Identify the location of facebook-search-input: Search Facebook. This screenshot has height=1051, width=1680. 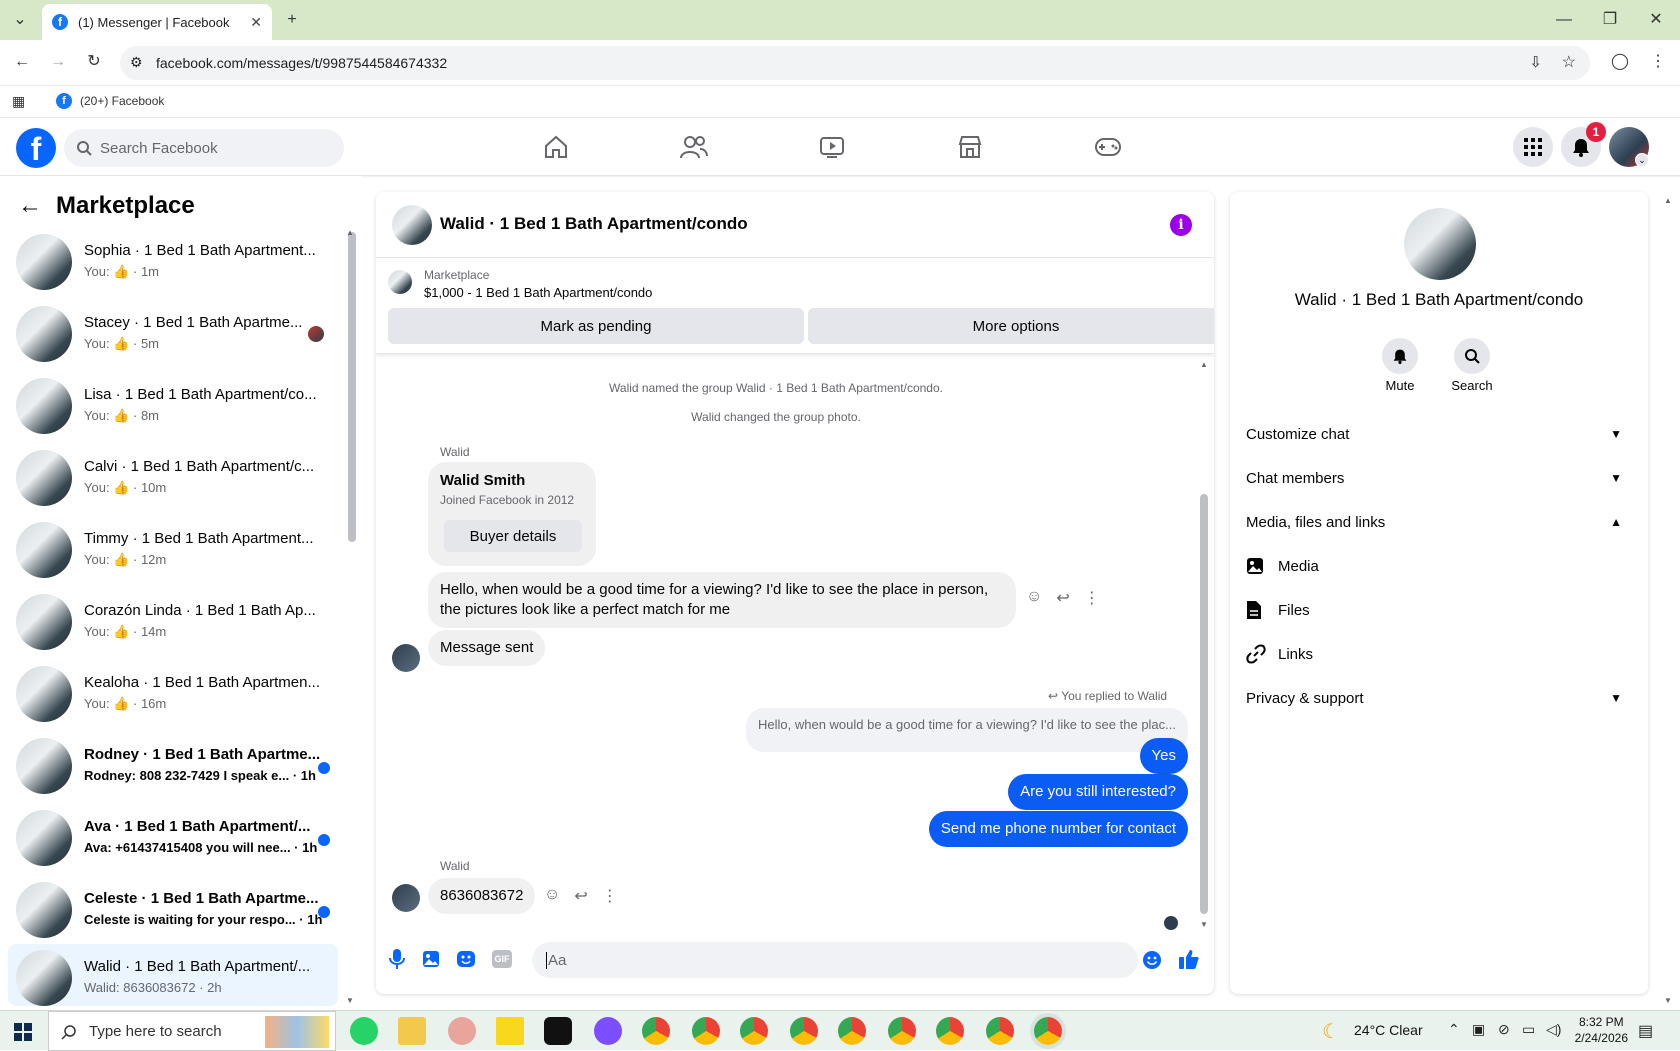
(204, 148).